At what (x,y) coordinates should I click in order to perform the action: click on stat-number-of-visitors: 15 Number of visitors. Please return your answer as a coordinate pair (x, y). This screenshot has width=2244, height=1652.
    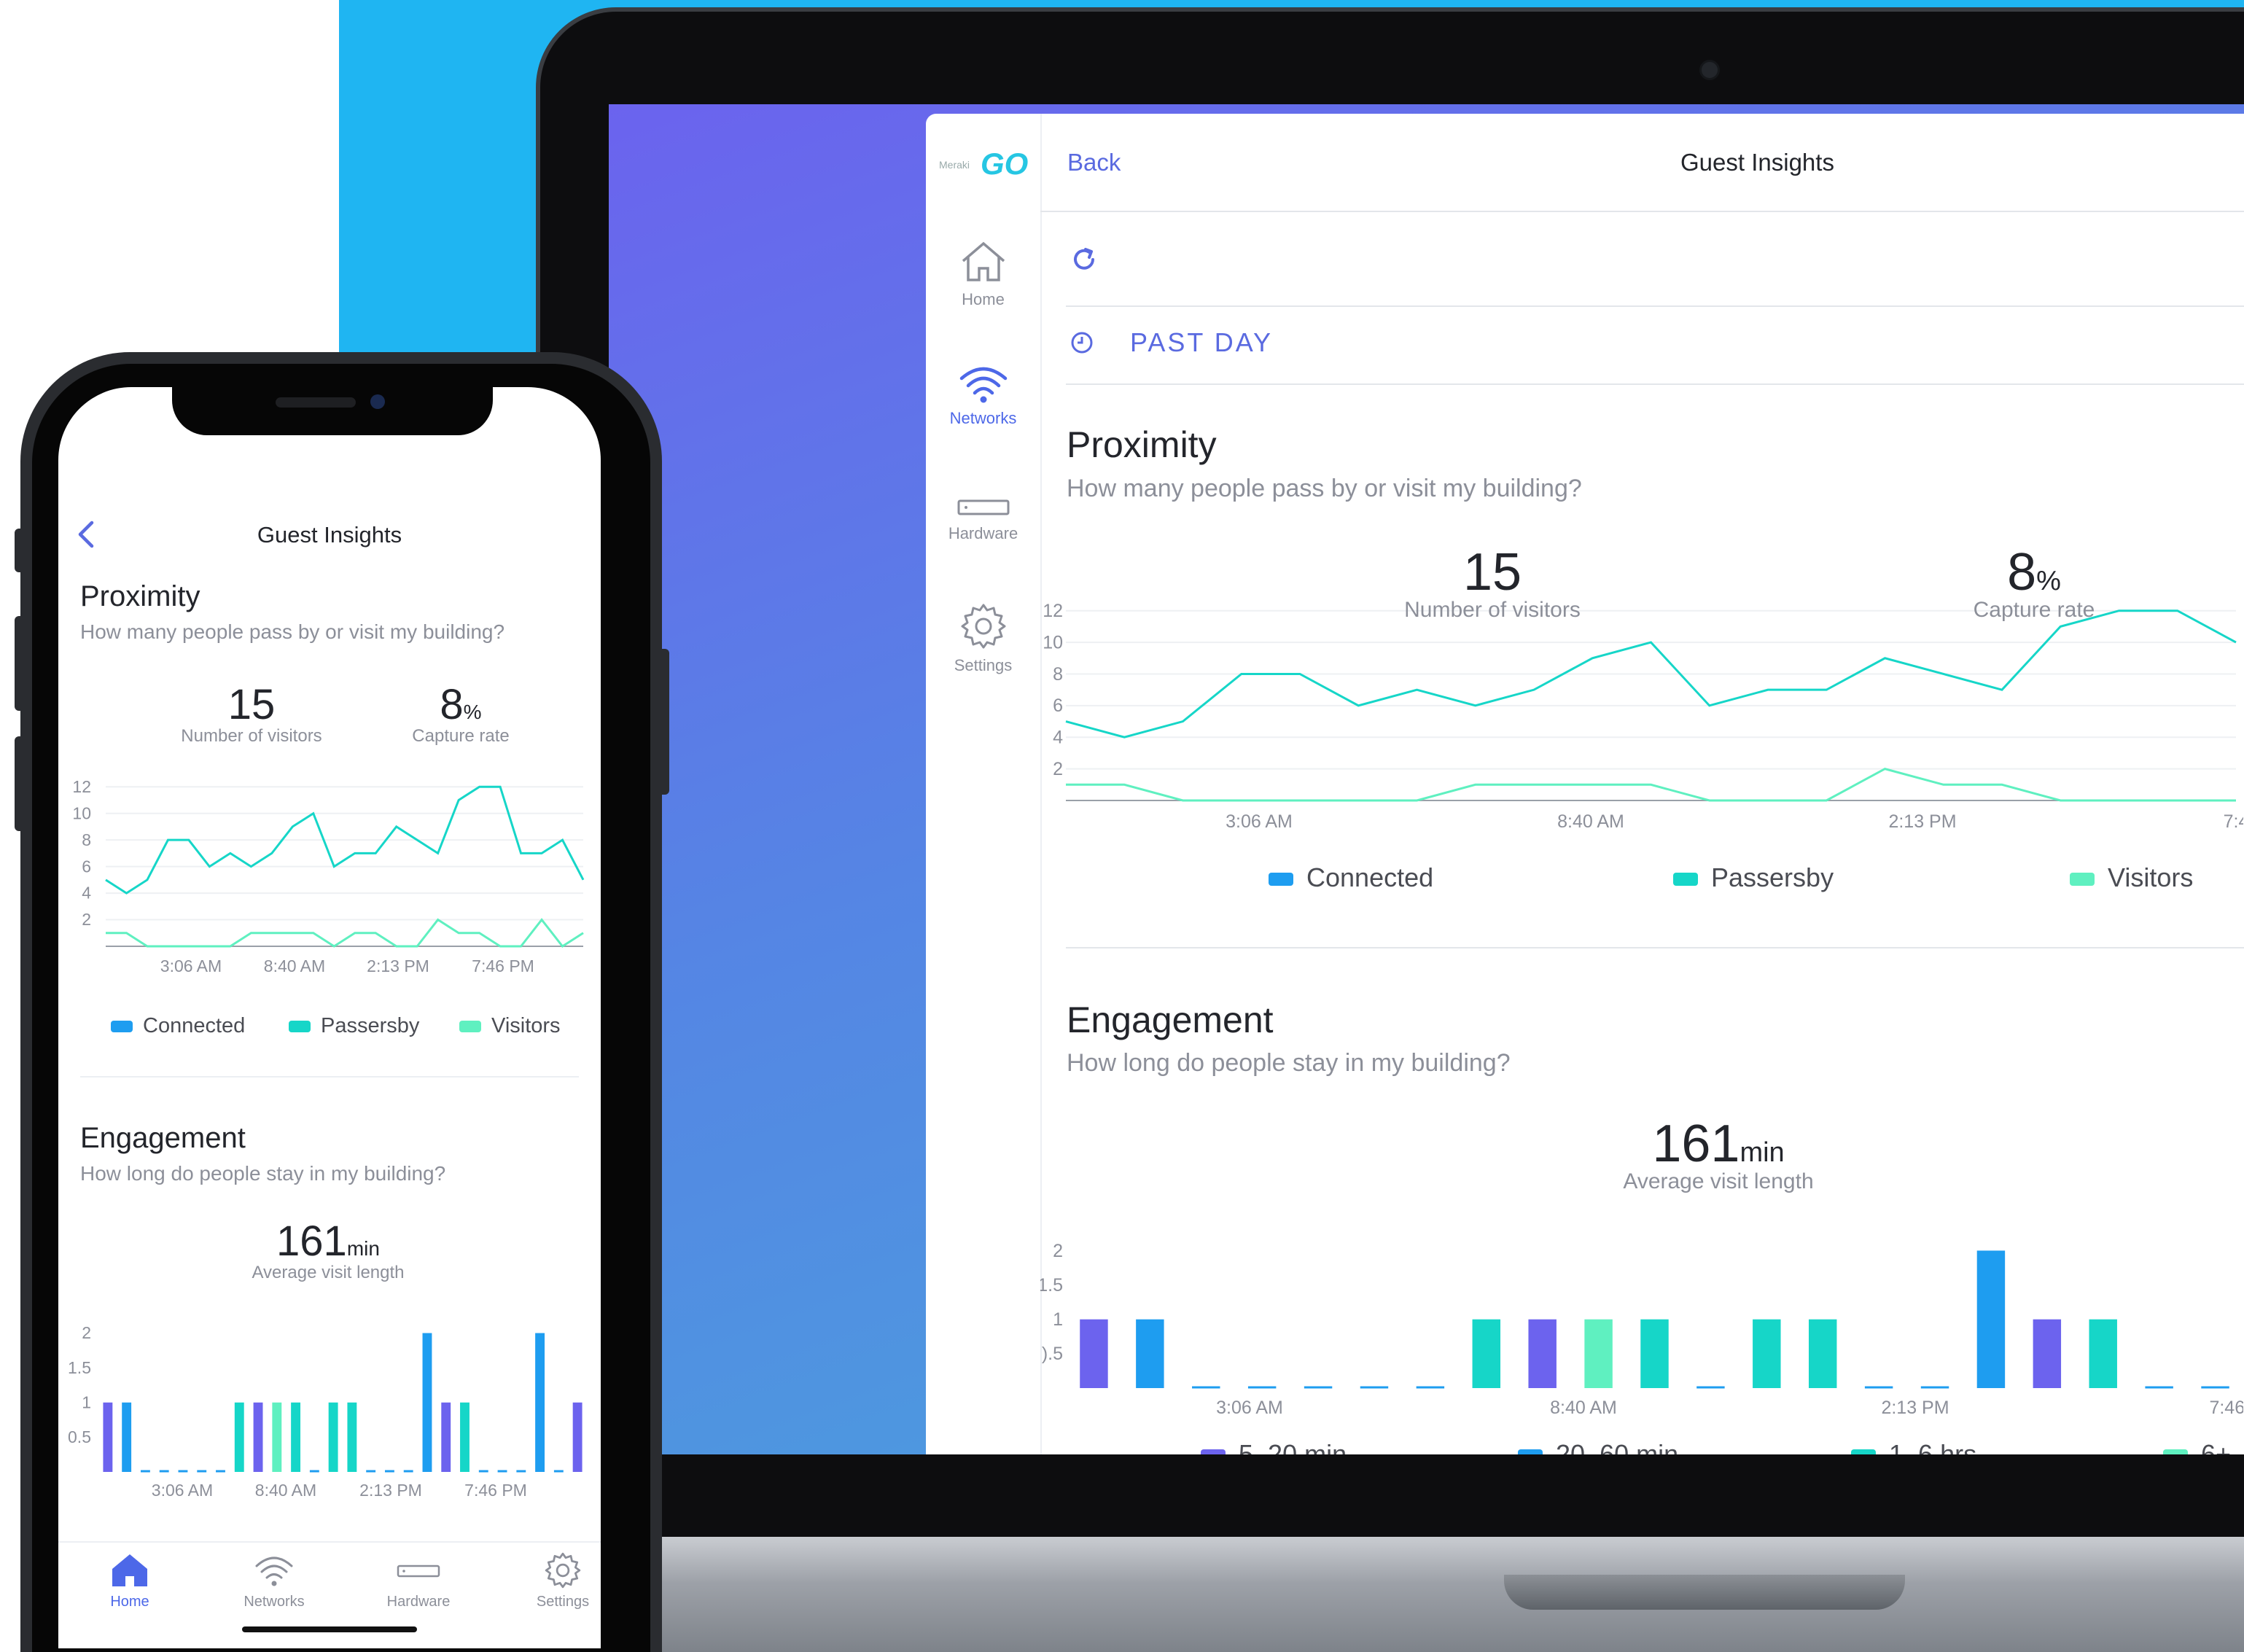
    Looking at the image, I should click on (1492, 582).